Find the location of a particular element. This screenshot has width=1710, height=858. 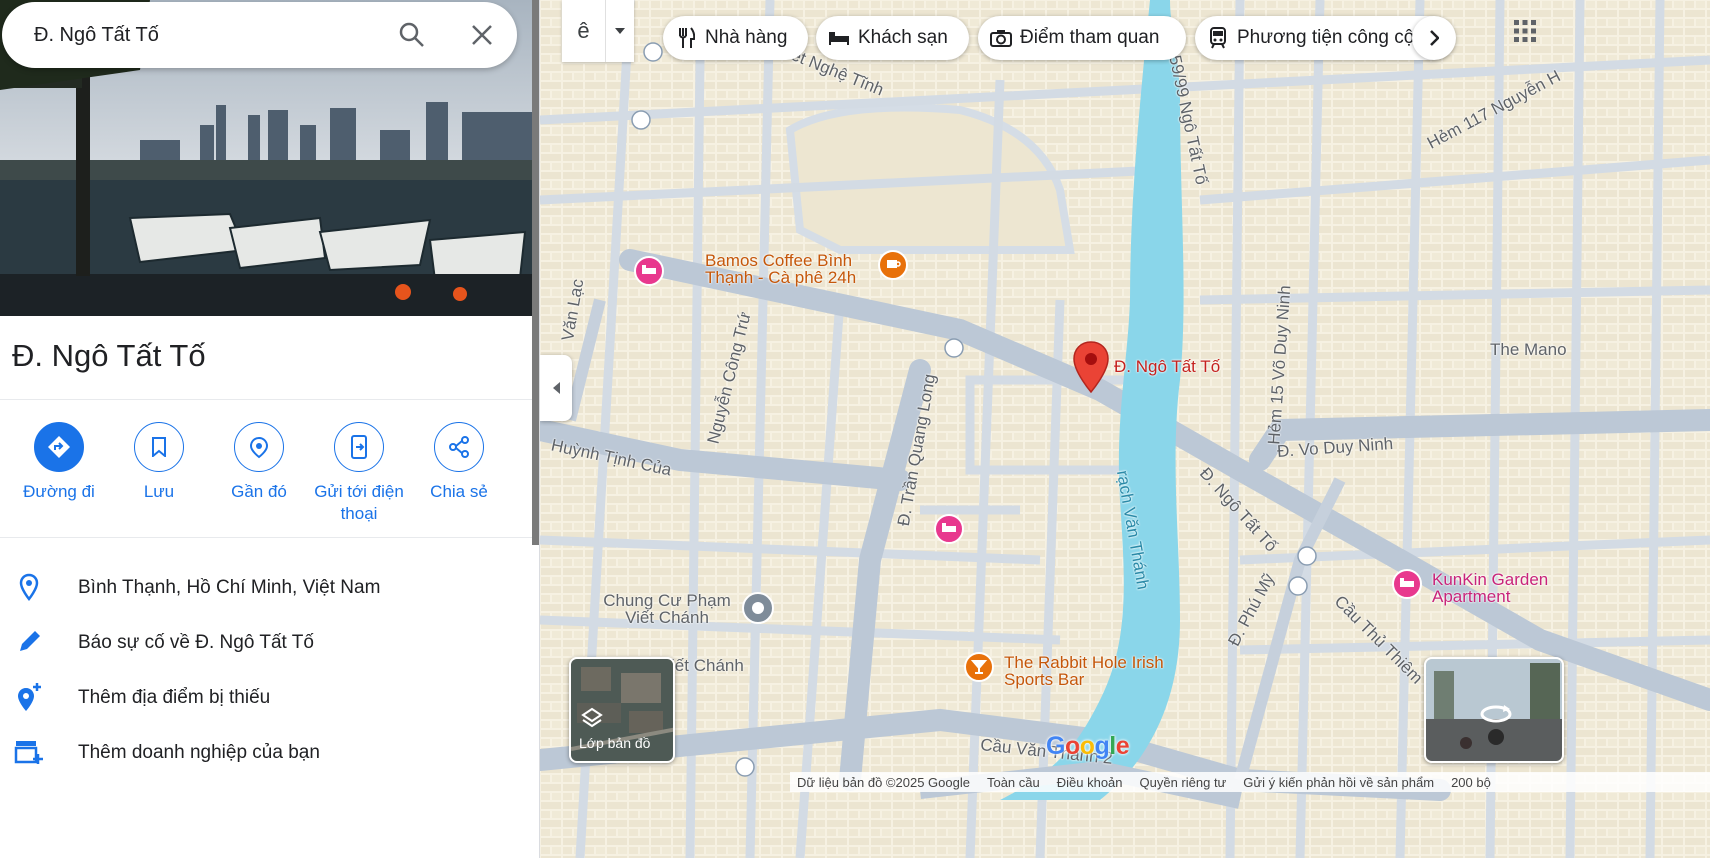

chip-label: Điểm tham quan is located at coordinates (1090, 37).